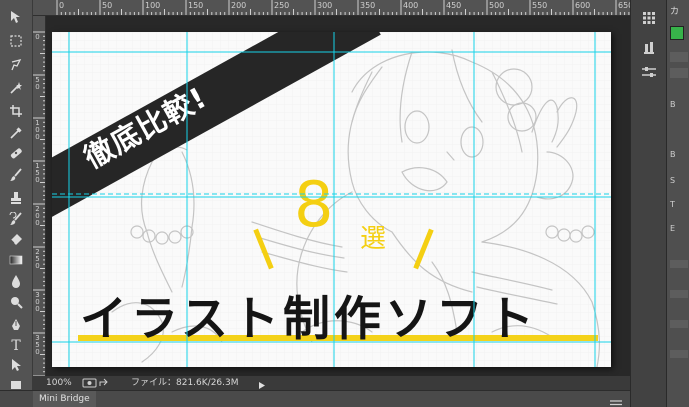  What do you see at coordinates (454, 5) in the screenshot?
I see `ruler-label: 450` at bounding box center [454, 5].